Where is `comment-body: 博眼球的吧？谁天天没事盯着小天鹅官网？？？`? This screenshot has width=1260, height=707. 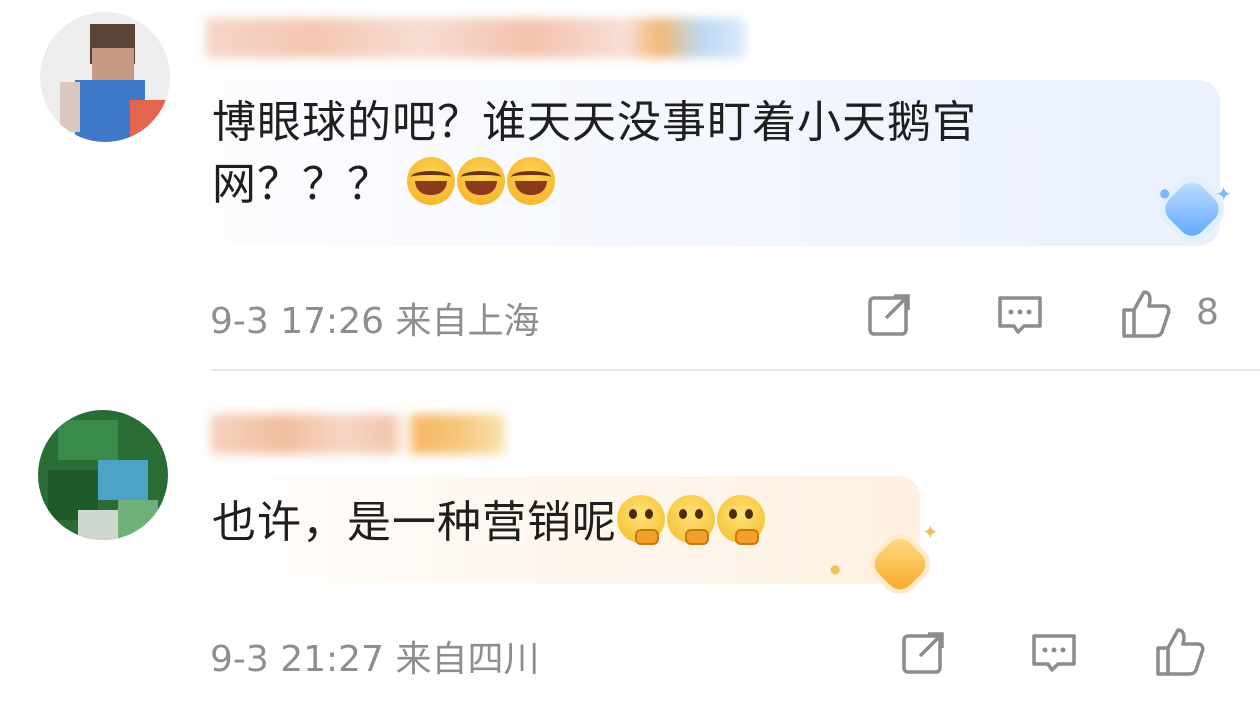 comment-body: 博眼球的吧？谁天天没事盯着小天鹅官网？？？ is located at coordinates (594, 153).